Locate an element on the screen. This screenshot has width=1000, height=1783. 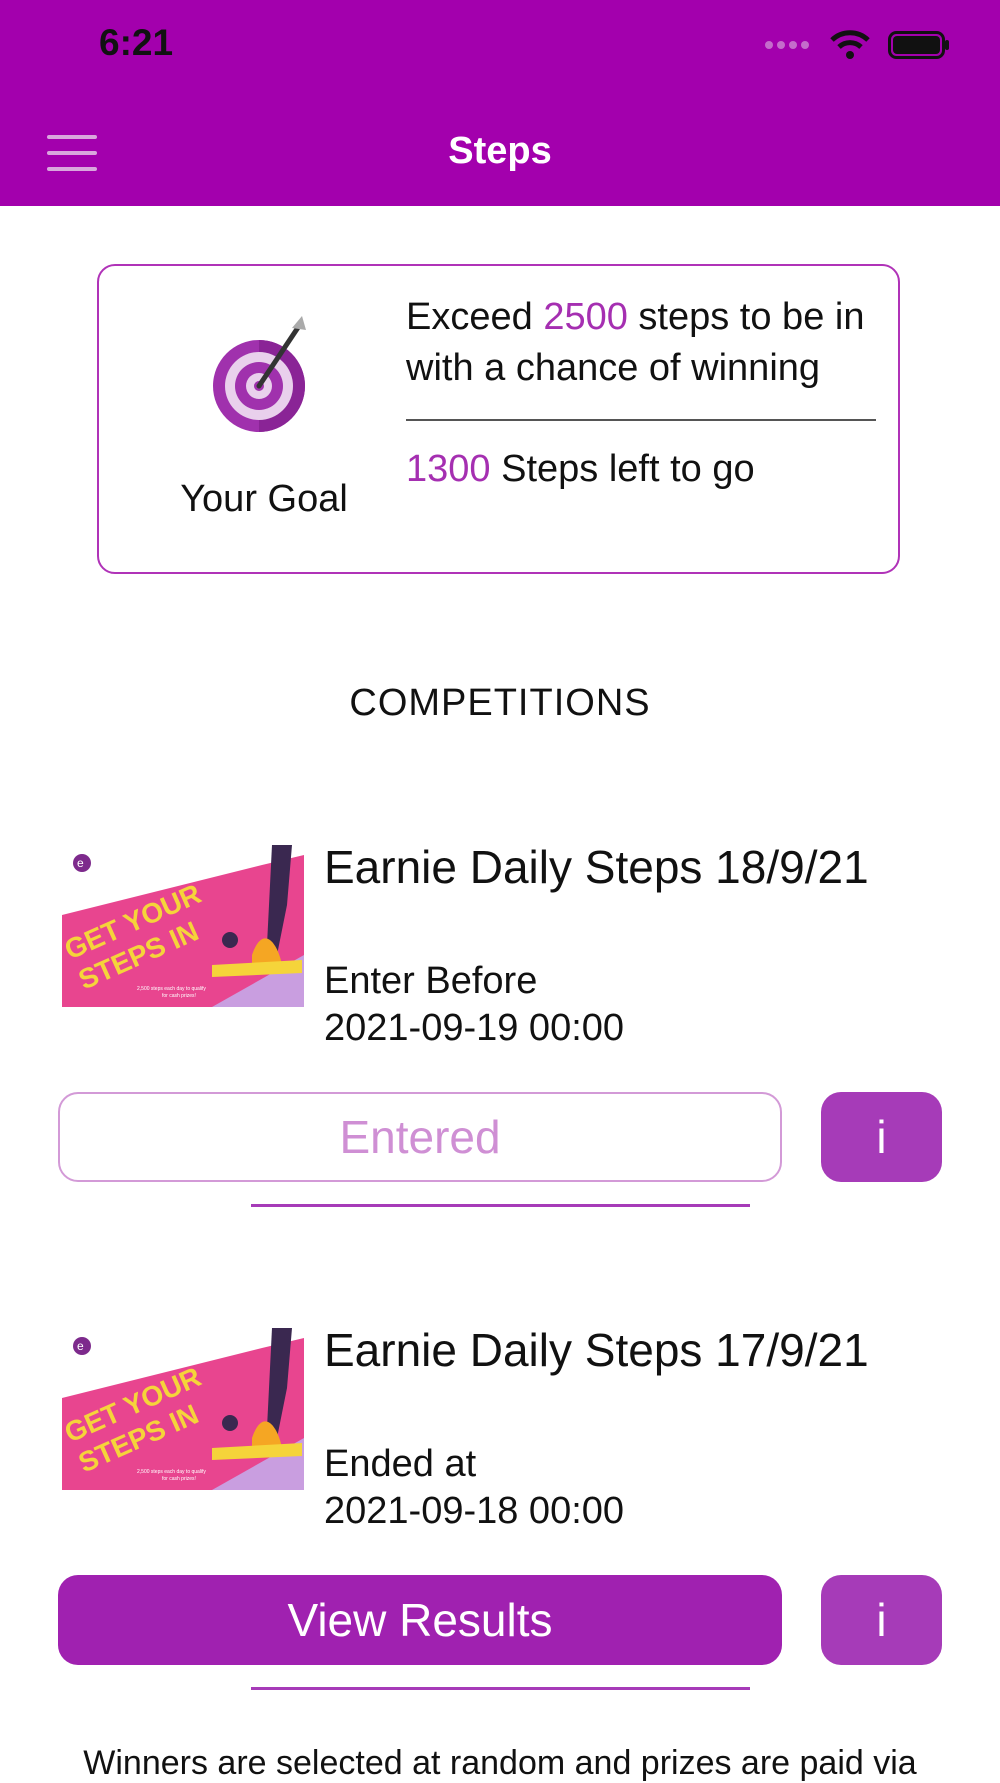
goal-label: Your Goal is located at coordinates (264, 499).